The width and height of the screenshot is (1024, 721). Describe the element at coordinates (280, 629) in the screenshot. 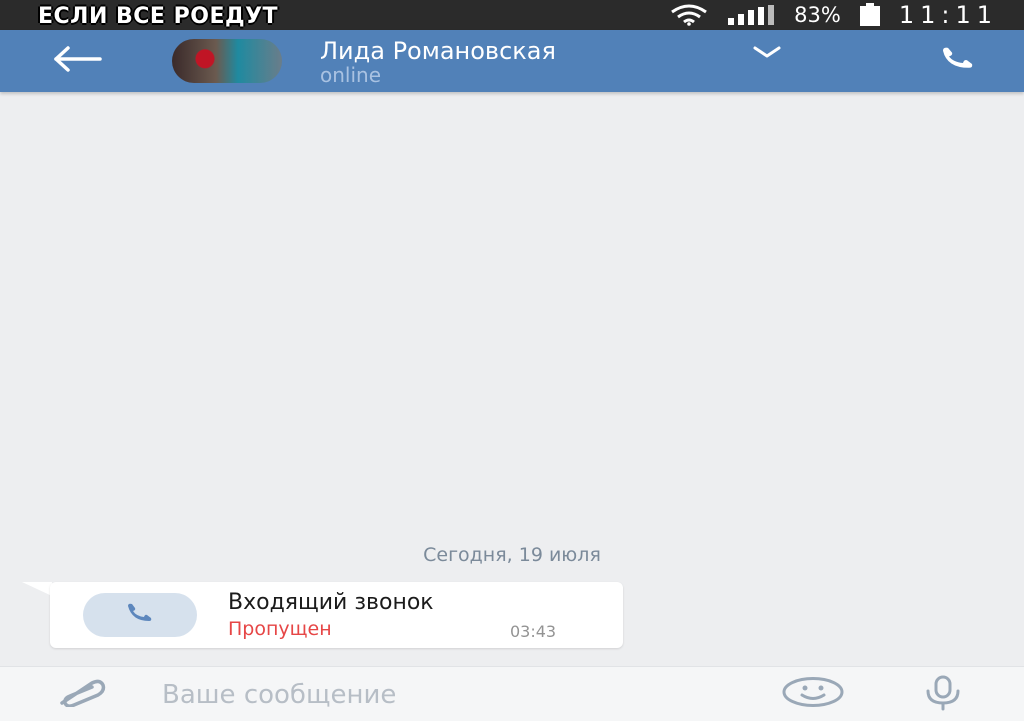

I see `call-status: Пропущен` at that location.